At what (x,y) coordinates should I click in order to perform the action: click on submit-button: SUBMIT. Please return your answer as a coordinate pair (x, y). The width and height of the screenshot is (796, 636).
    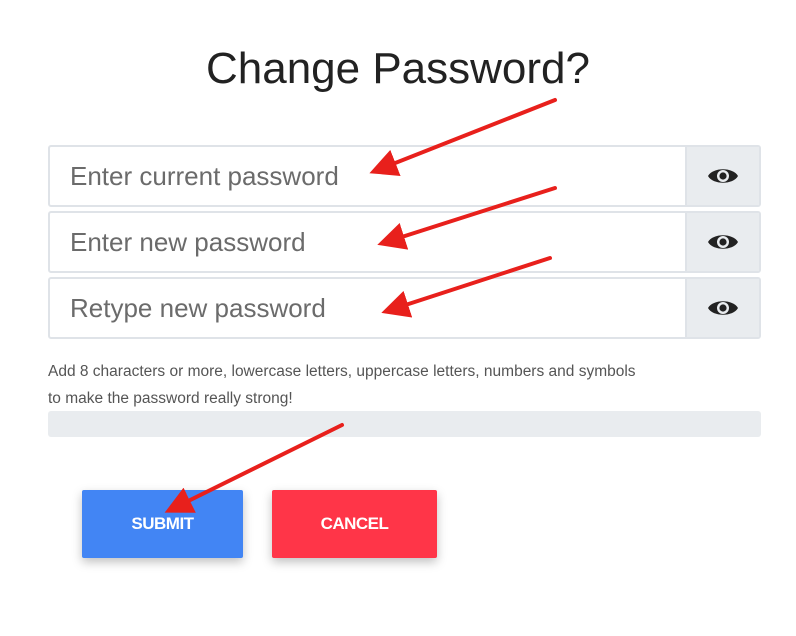
    Looking at the image, I should click on (162, 524).